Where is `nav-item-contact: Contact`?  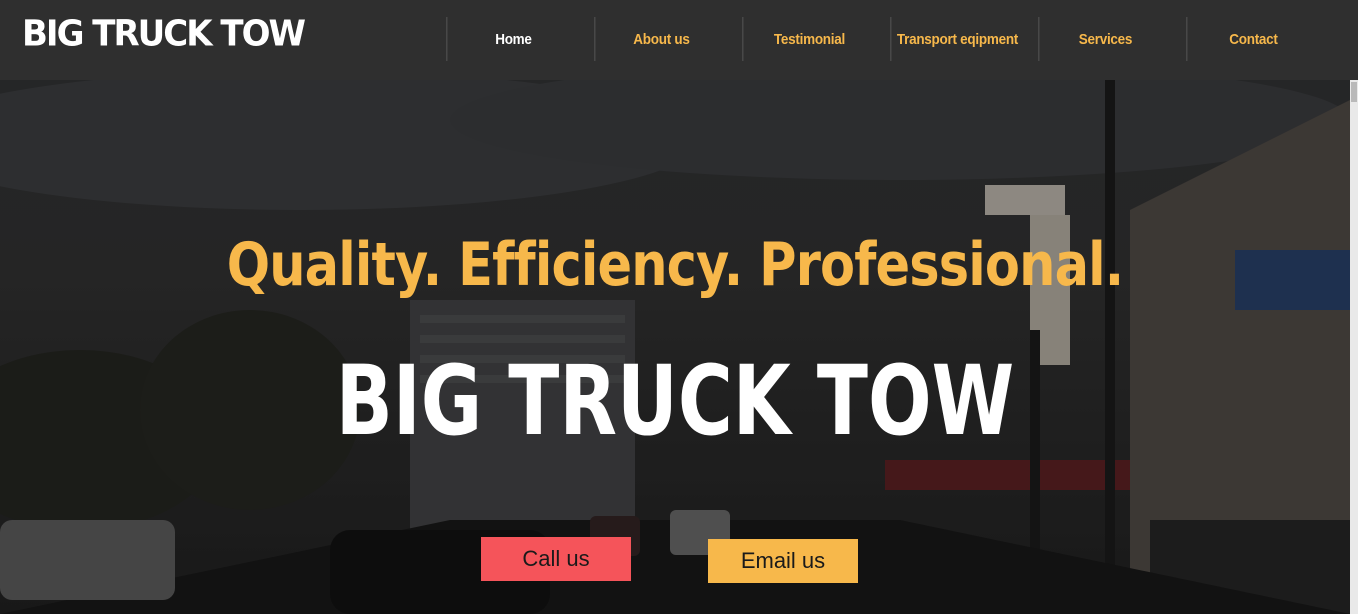
nav-item-contact: Contact is located at coordinates (1252, 39).